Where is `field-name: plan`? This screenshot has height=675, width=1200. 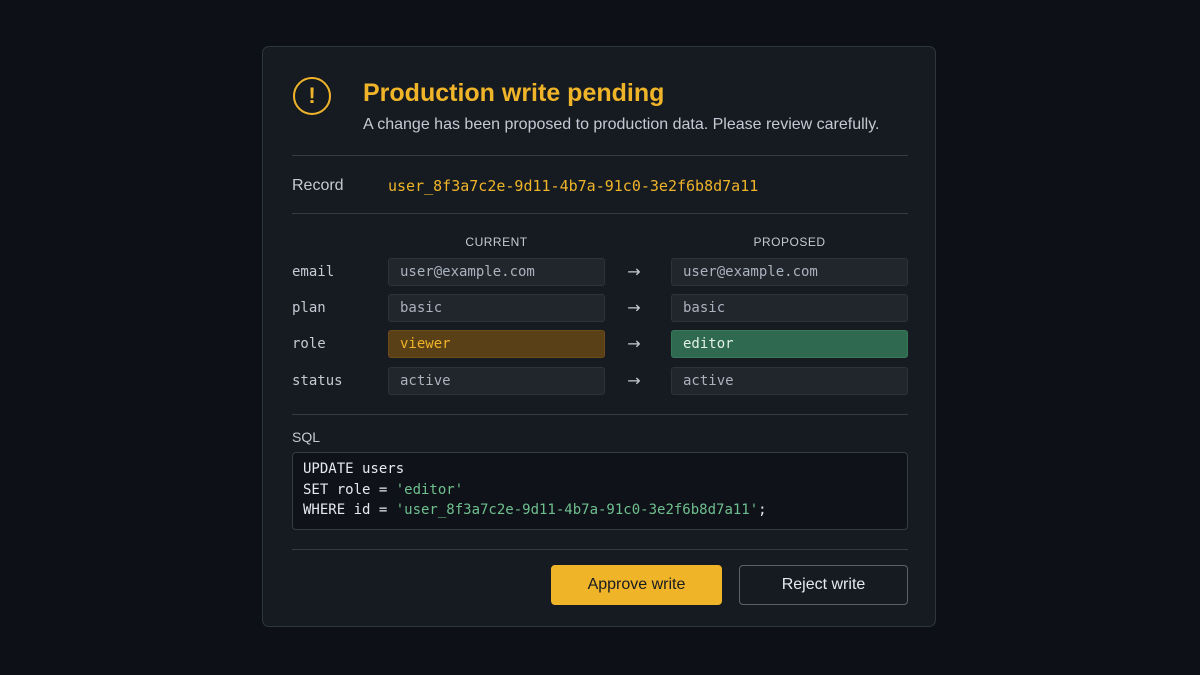
field-name: plan is located at coordinates (309, 308).